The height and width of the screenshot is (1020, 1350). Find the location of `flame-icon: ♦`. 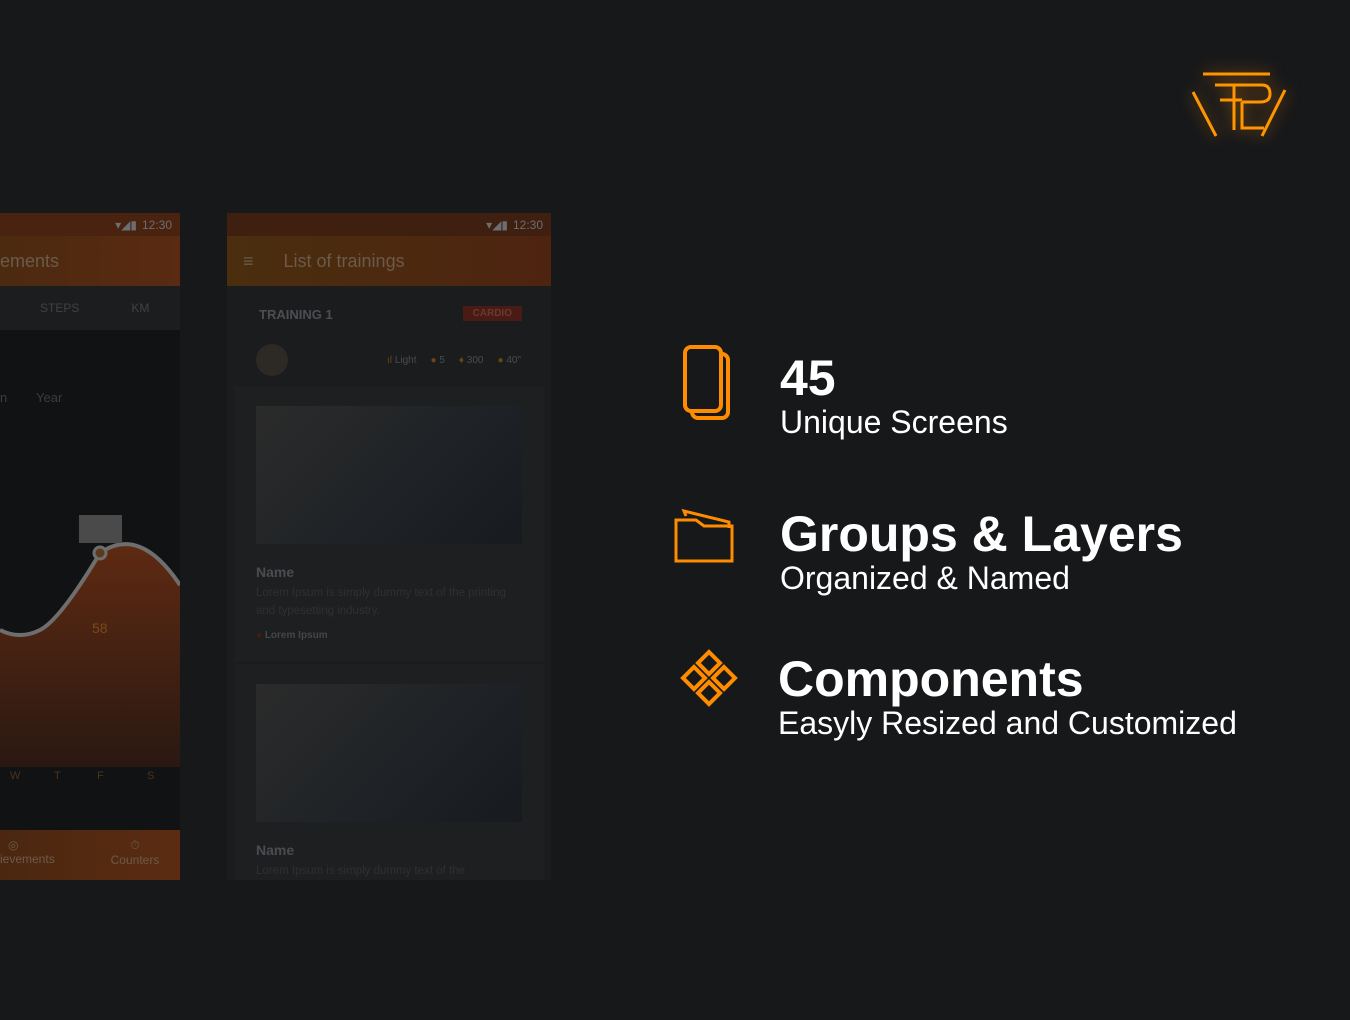

flame-icon: ♦ is located at coordinates (461, 360).